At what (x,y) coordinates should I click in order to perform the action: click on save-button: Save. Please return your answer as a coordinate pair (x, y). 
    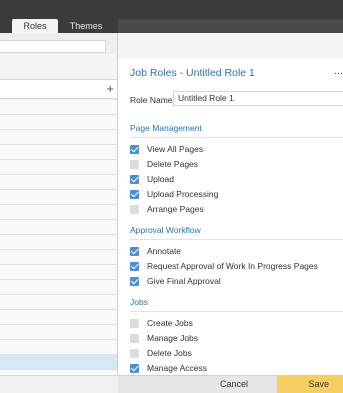
    Looking at the image, I should click on (310, 384).